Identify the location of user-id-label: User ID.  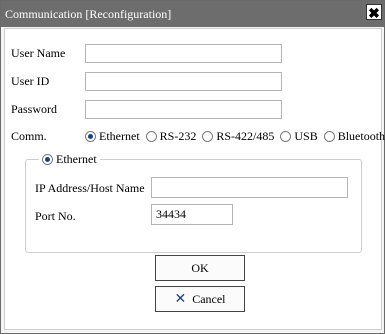
(30, 81).